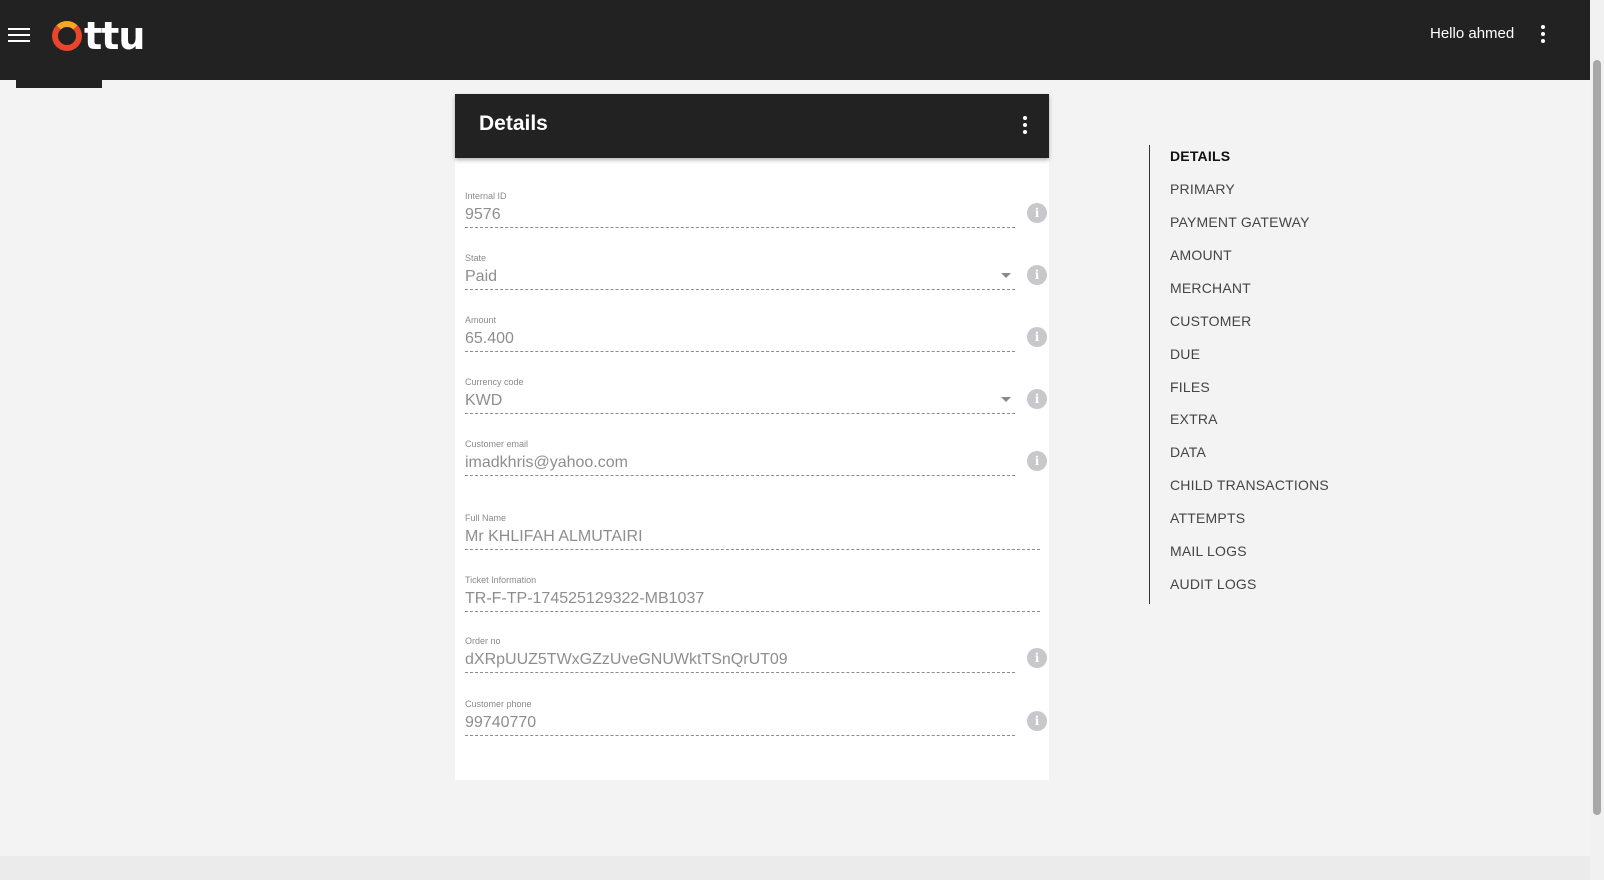 This screenshot has height=880, width=1604. I want to click on internal-id-field: Internal ID i, so click(756, 209).